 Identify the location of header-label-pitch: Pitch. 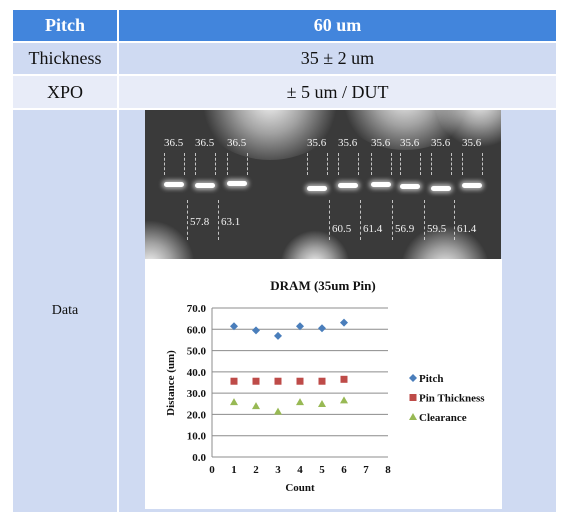
(65, 25).